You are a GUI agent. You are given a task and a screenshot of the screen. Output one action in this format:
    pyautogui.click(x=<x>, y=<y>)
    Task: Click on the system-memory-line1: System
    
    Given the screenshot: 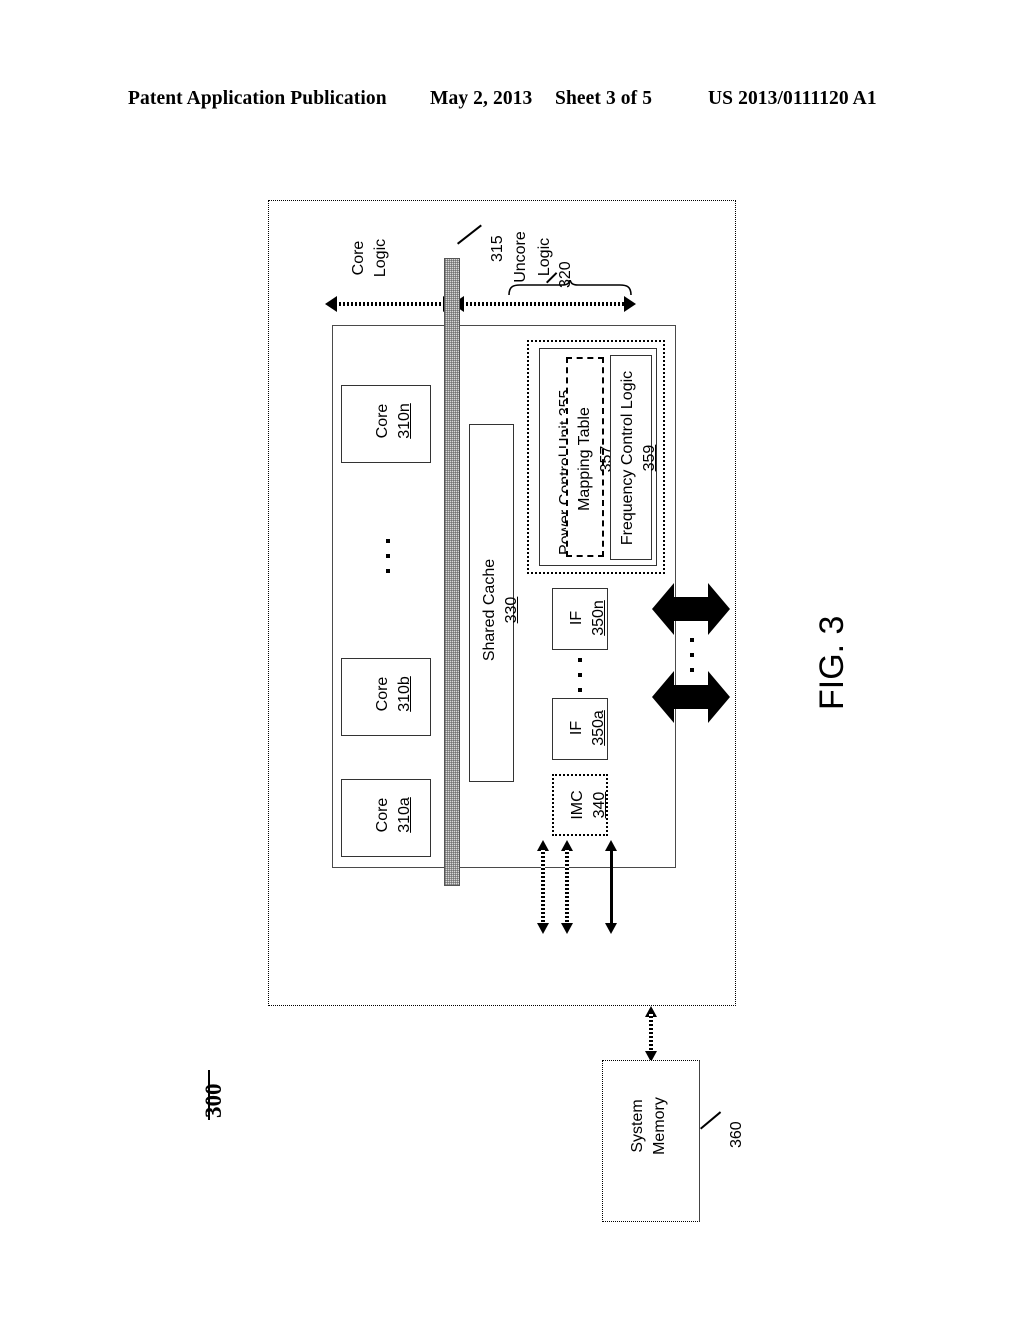 What is the action you would take?
    pyautogui.click(x=637, y=1126)
    